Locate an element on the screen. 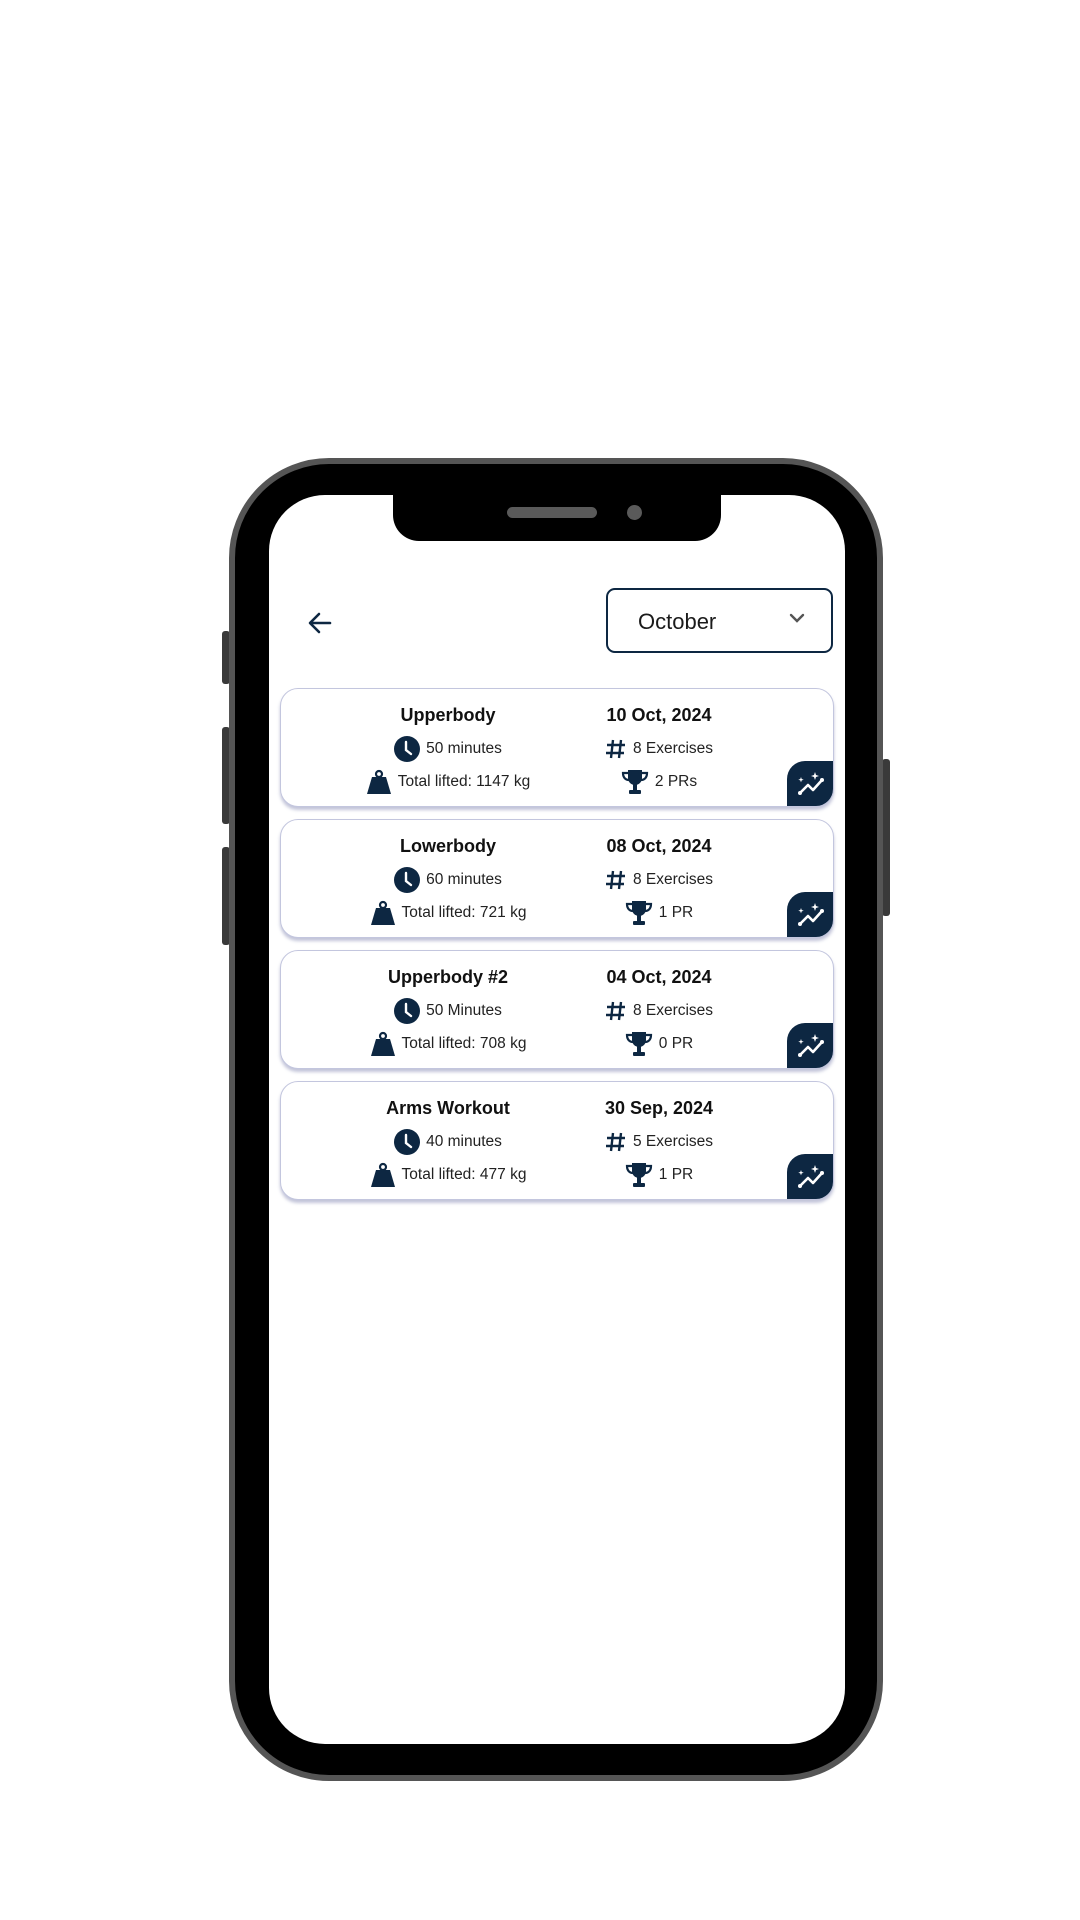 This screenshot has height=1920, width=1080. duration-row: 40 minutes is located at coordinates (448, 1142).